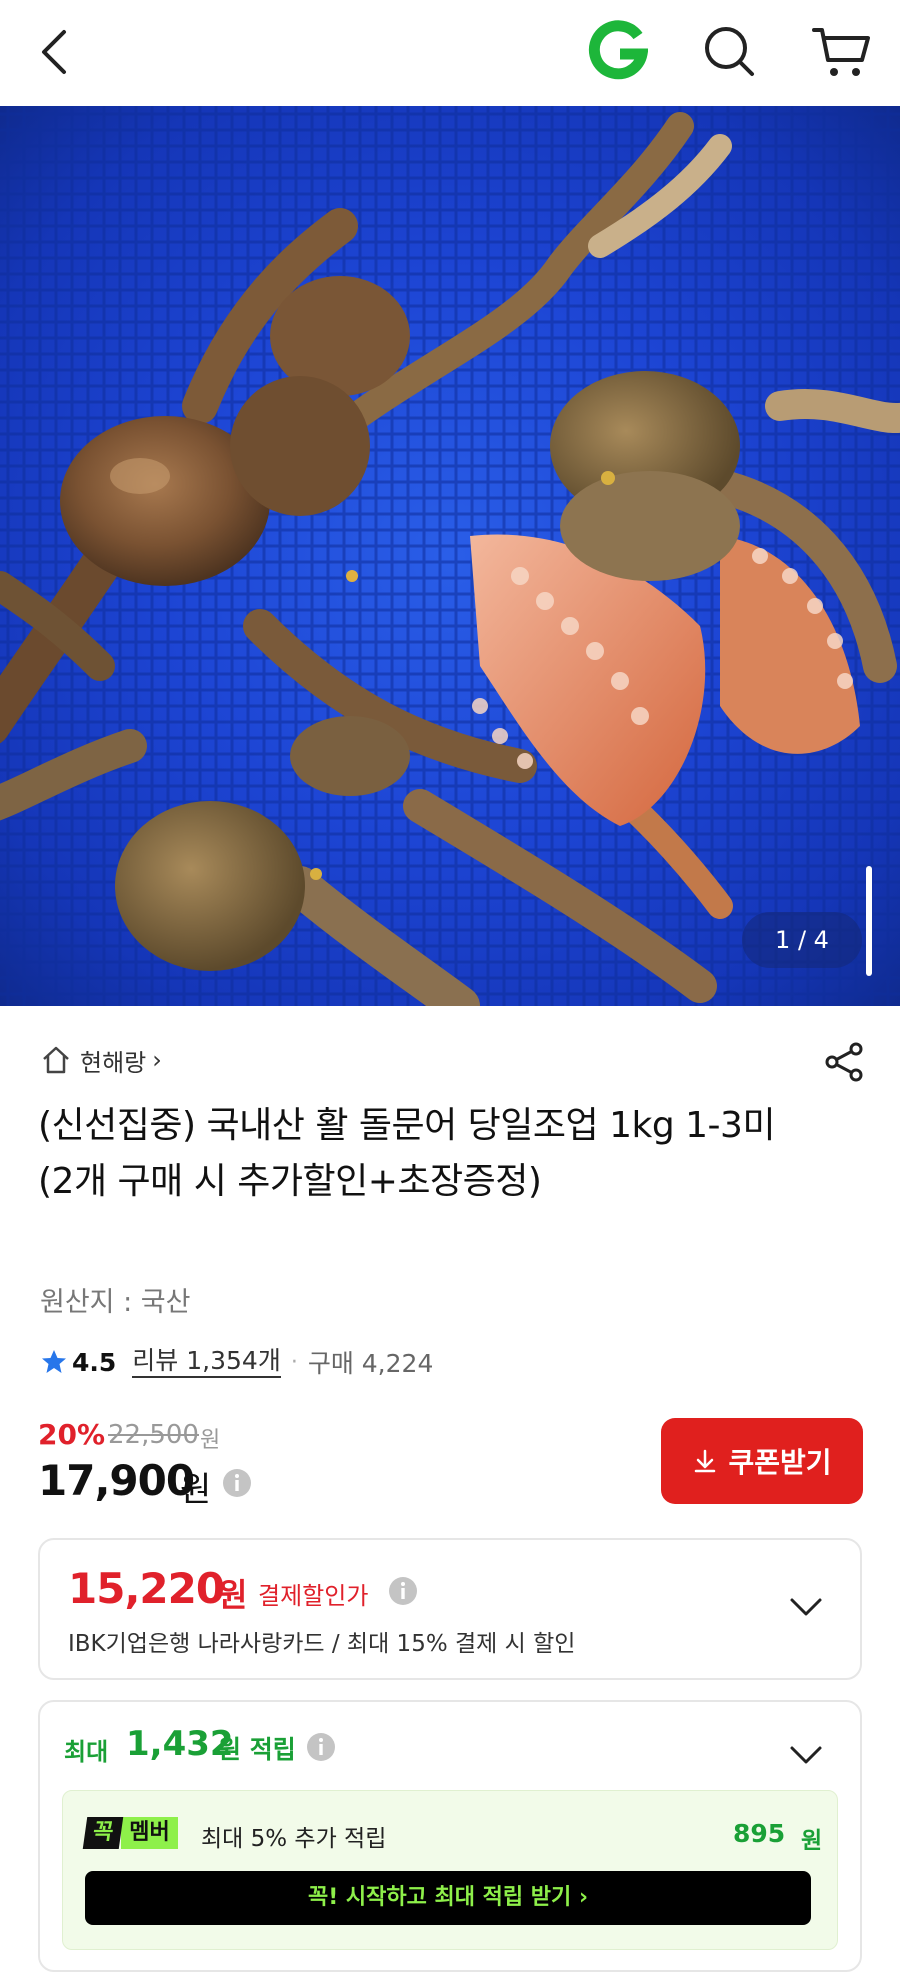  What do you see at coordinates (210, 1440) in the screenshot?
I see `original-price-unit: 원` at bounding box center [210, 1440].